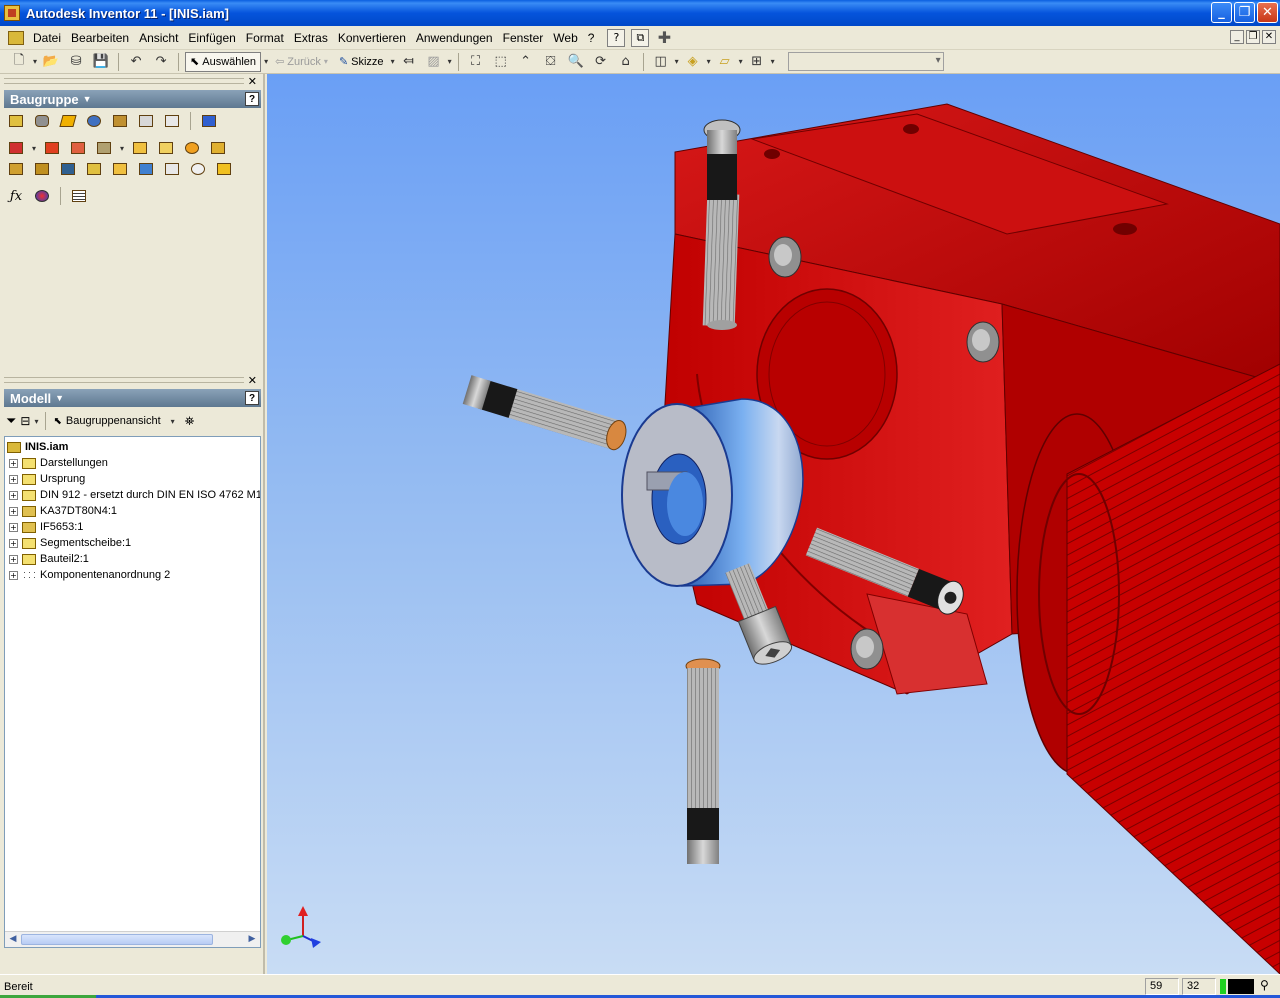 This screenshot has height=998, width=1280. What do you see at coordinates (1221, 12) in the screenshot?
I see `minimize-button: _` at bounding box center [1221, 12].